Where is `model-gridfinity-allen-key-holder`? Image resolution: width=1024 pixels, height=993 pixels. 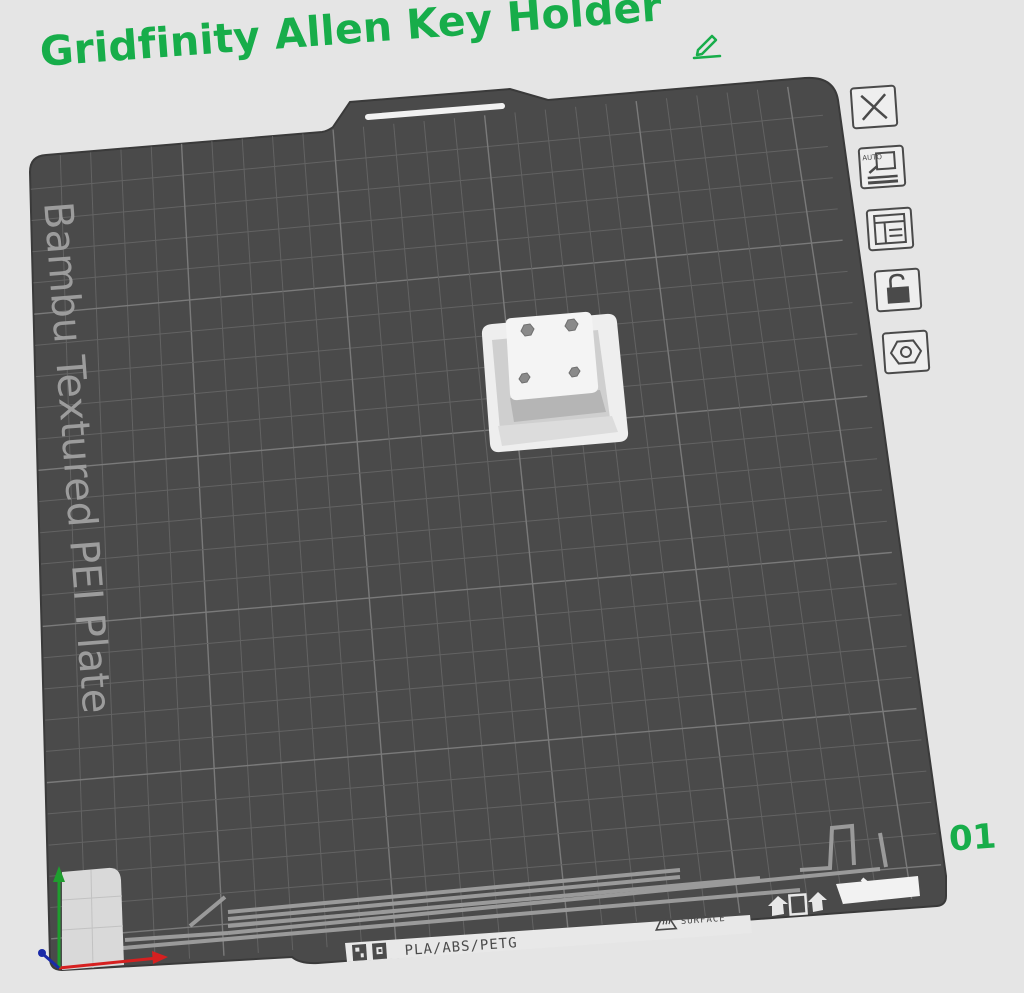 model-gridfinity-allen-key-holder is located at coordinates (555, 382).